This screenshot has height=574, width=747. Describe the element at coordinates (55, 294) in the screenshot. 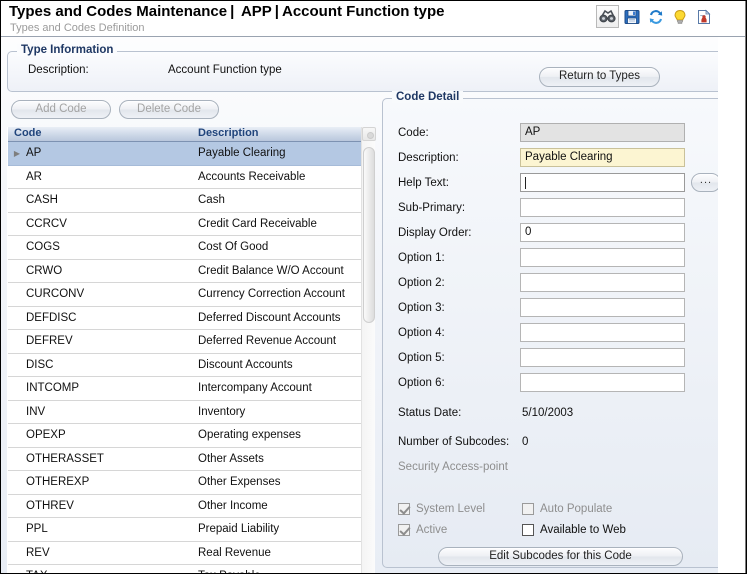

I see `cell-code: CURCONV` at that location.